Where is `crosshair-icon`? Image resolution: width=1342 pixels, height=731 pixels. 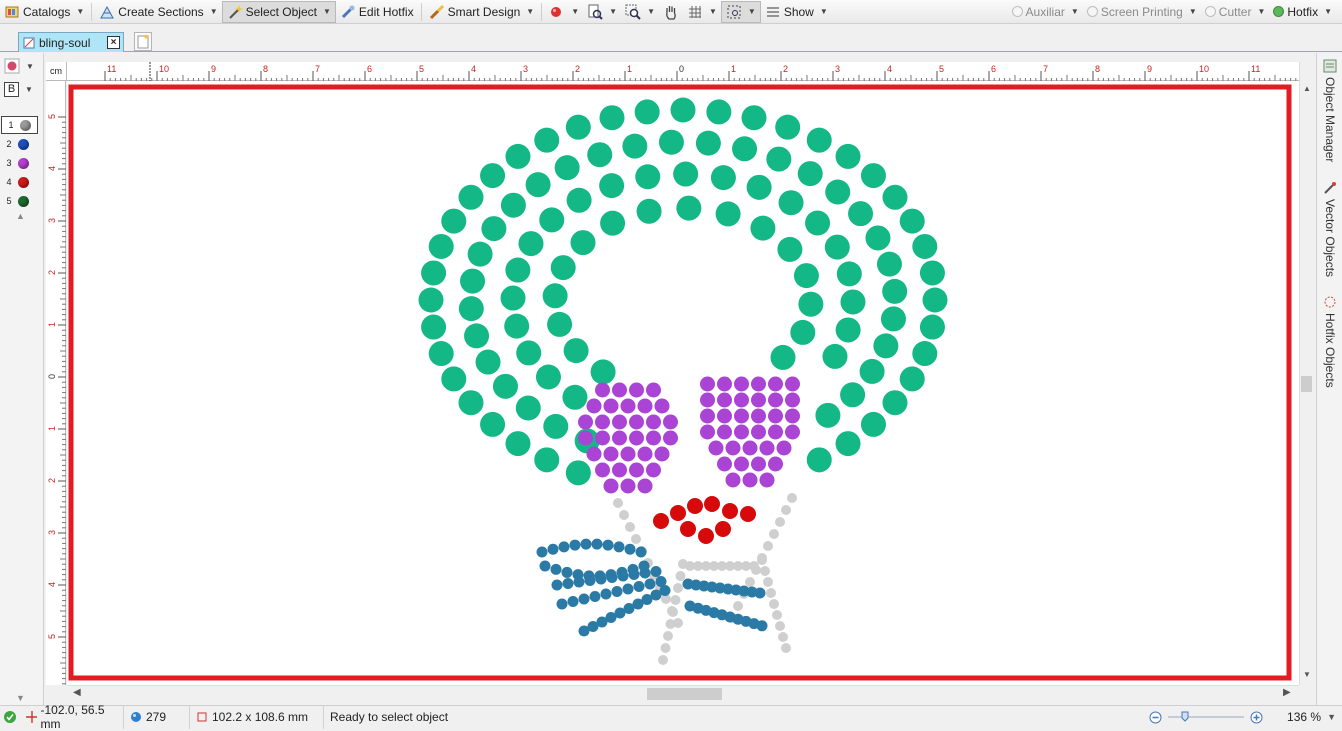
crosshair-icon is located at coordinates (31, 717).